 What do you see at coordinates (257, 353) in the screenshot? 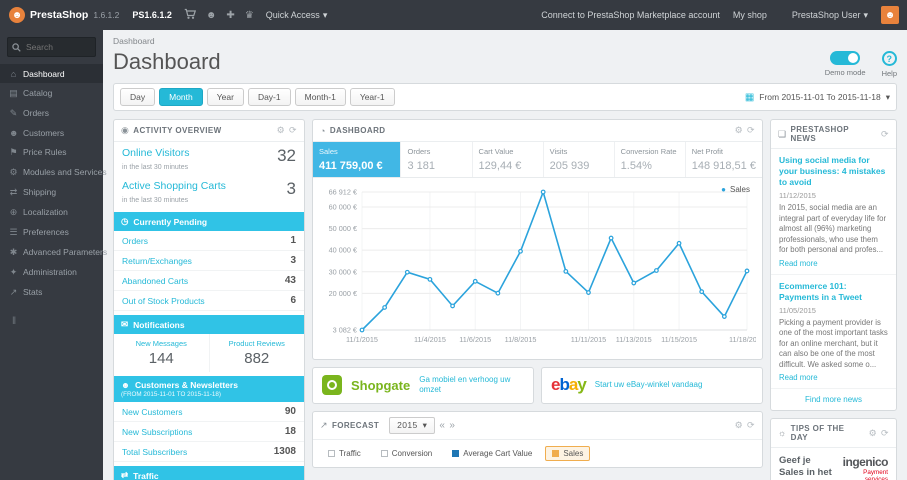
I see `product-reviews-cell: Product Reviews 882` at bounding box center [257, 353].